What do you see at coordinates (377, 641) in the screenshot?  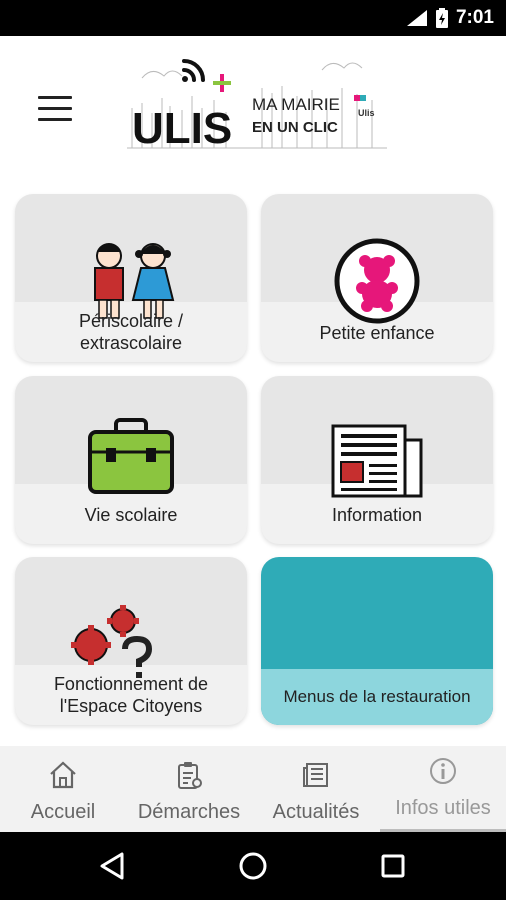 I see `tile-menus-restauration: Menus de la restauration` at bounding box center [377, 641].